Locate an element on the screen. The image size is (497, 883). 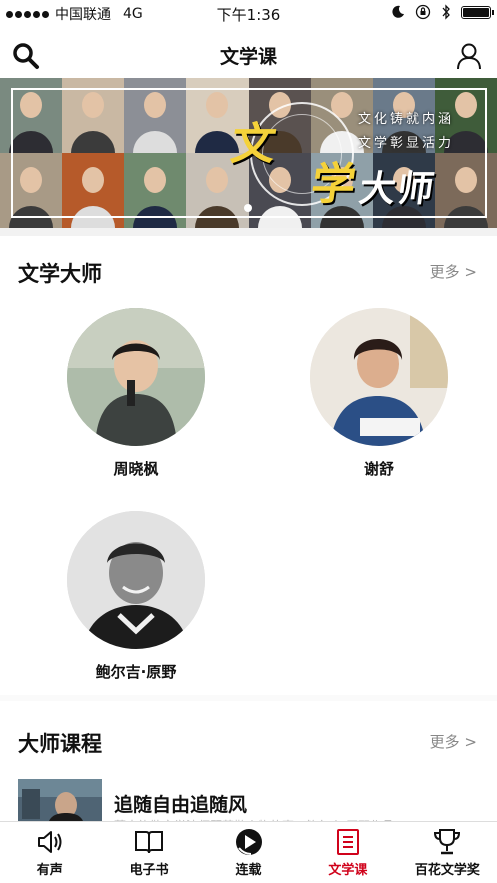
master-card: 谢舒 is located at coordinates (379, 393).